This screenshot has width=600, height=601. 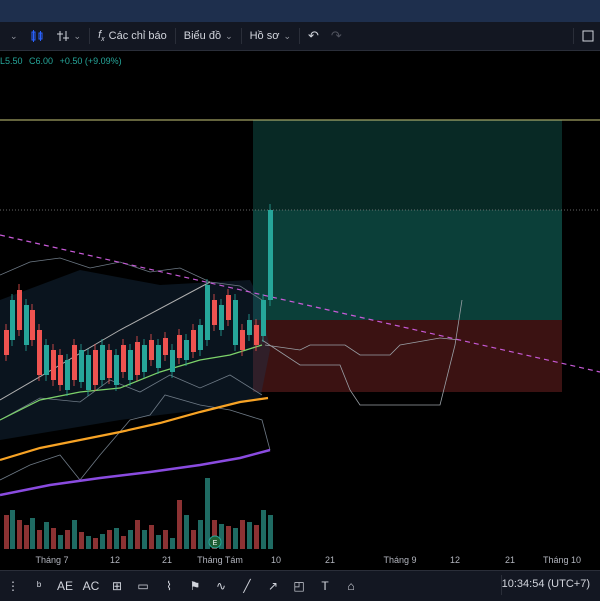 I want to click on chart-menu-button: Biểu đồ ⌄, so click(x=208, y=36).